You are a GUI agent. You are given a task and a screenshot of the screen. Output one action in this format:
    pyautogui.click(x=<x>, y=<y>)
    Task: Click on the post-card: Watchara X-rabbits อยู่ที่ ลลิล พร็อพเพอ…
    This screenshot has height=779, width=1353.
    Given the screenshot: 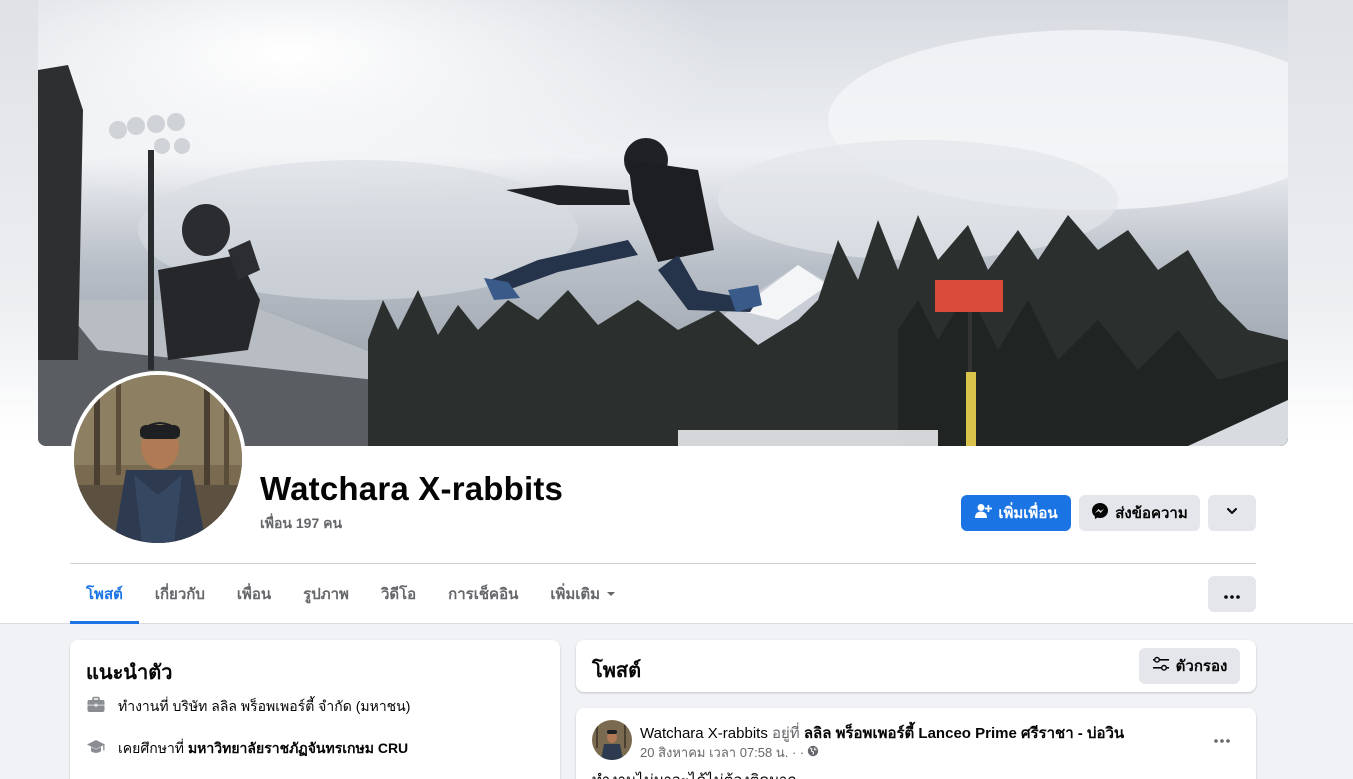 What is the action you would take?
    pyautogui.click(x=916, y=743)
    